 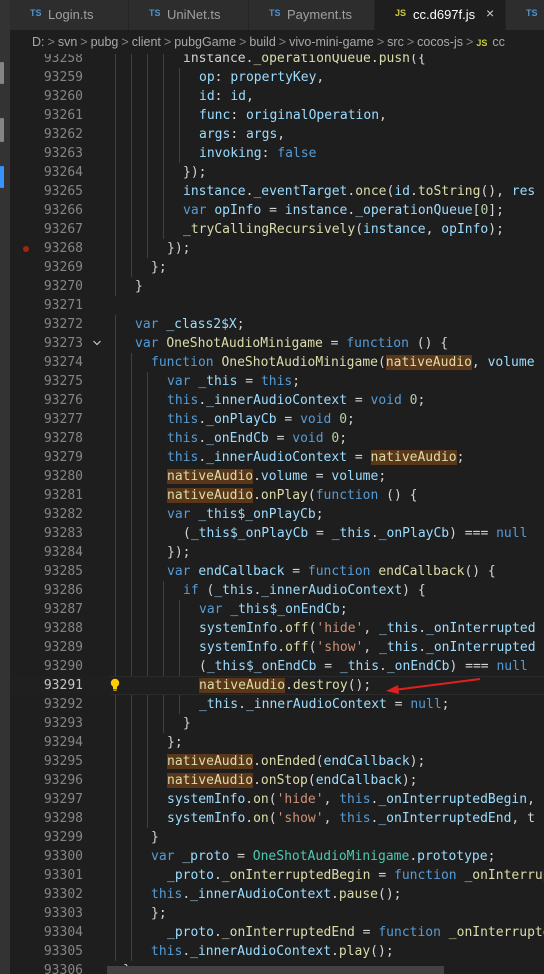 What do you see at coordinates (296, 400) in the screenshot?
I see `code-text: this._innerAudioContext = void 0;` at bounding box center [296, 400].